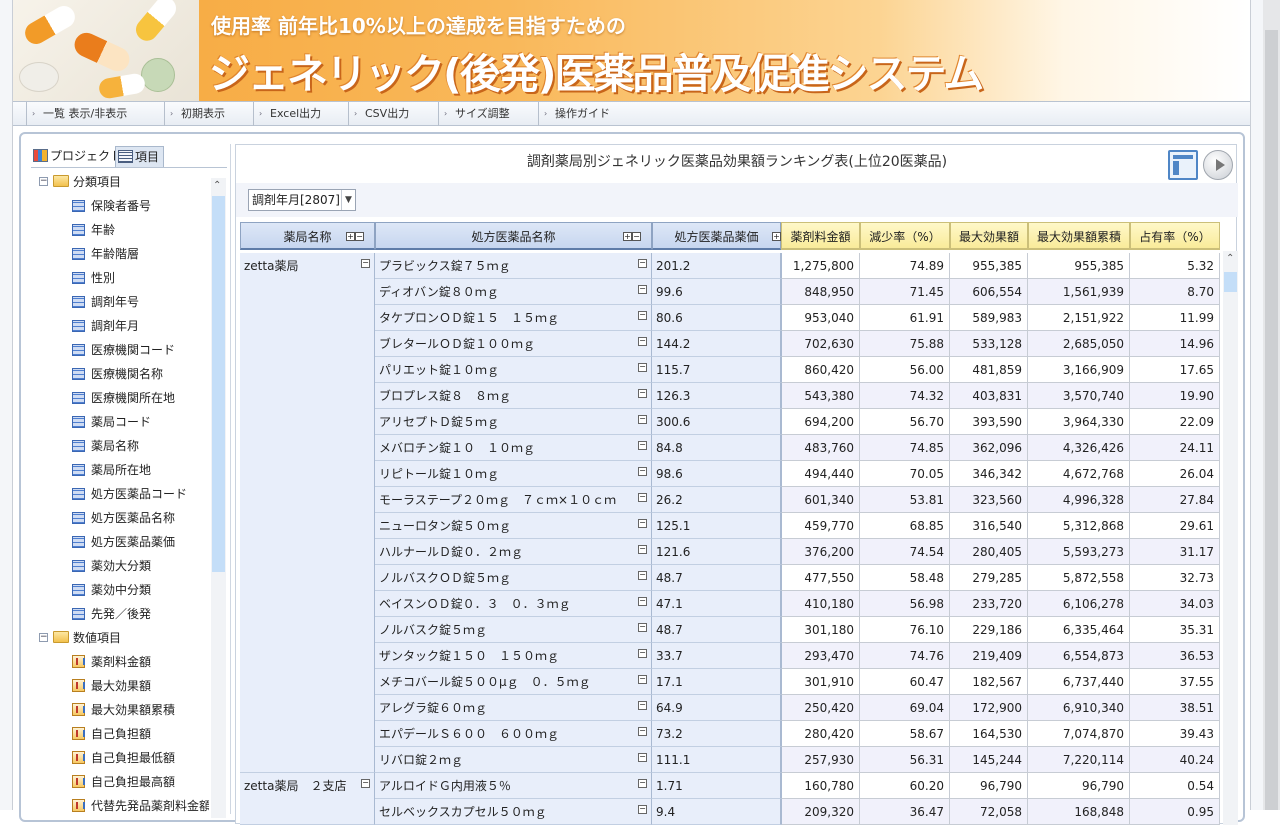  Describe the element at coordinates (106, 50) in the screenshot. I see `pills-image` at that location.